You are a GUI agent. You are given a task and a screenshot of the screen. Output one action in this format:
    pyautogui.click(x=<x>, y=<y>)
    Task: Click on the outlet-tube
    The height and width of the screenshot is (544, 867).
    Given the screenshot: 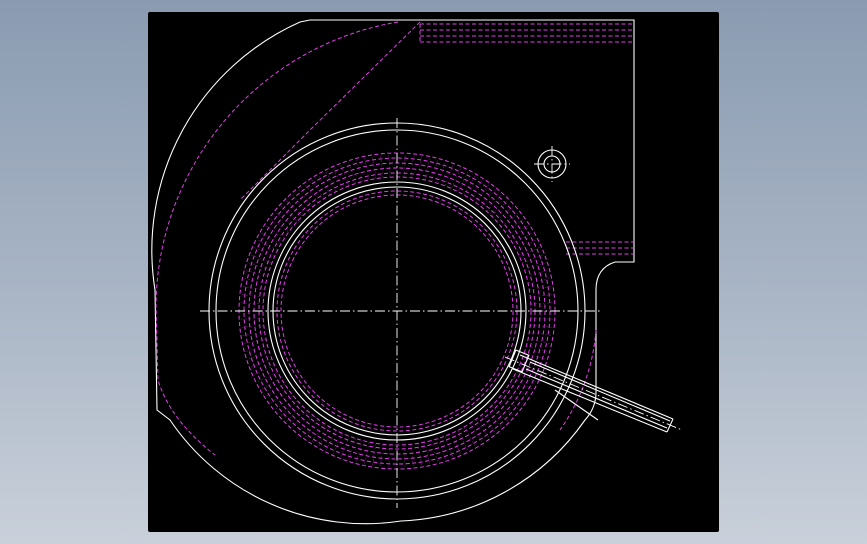 What is the action you would take?
    pyautogui.click(x=593, y=391)
    